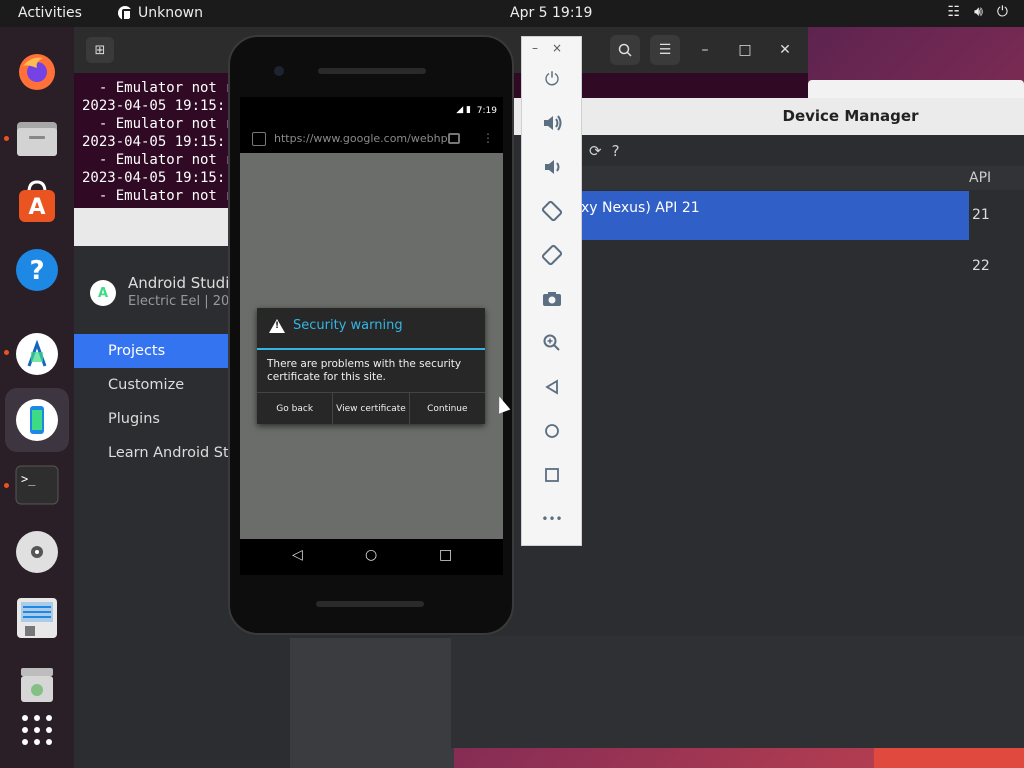 The width and height of the screenshot is (1024, 768). I want to click on android-studio-logo-icon: A, so click(103, 293).